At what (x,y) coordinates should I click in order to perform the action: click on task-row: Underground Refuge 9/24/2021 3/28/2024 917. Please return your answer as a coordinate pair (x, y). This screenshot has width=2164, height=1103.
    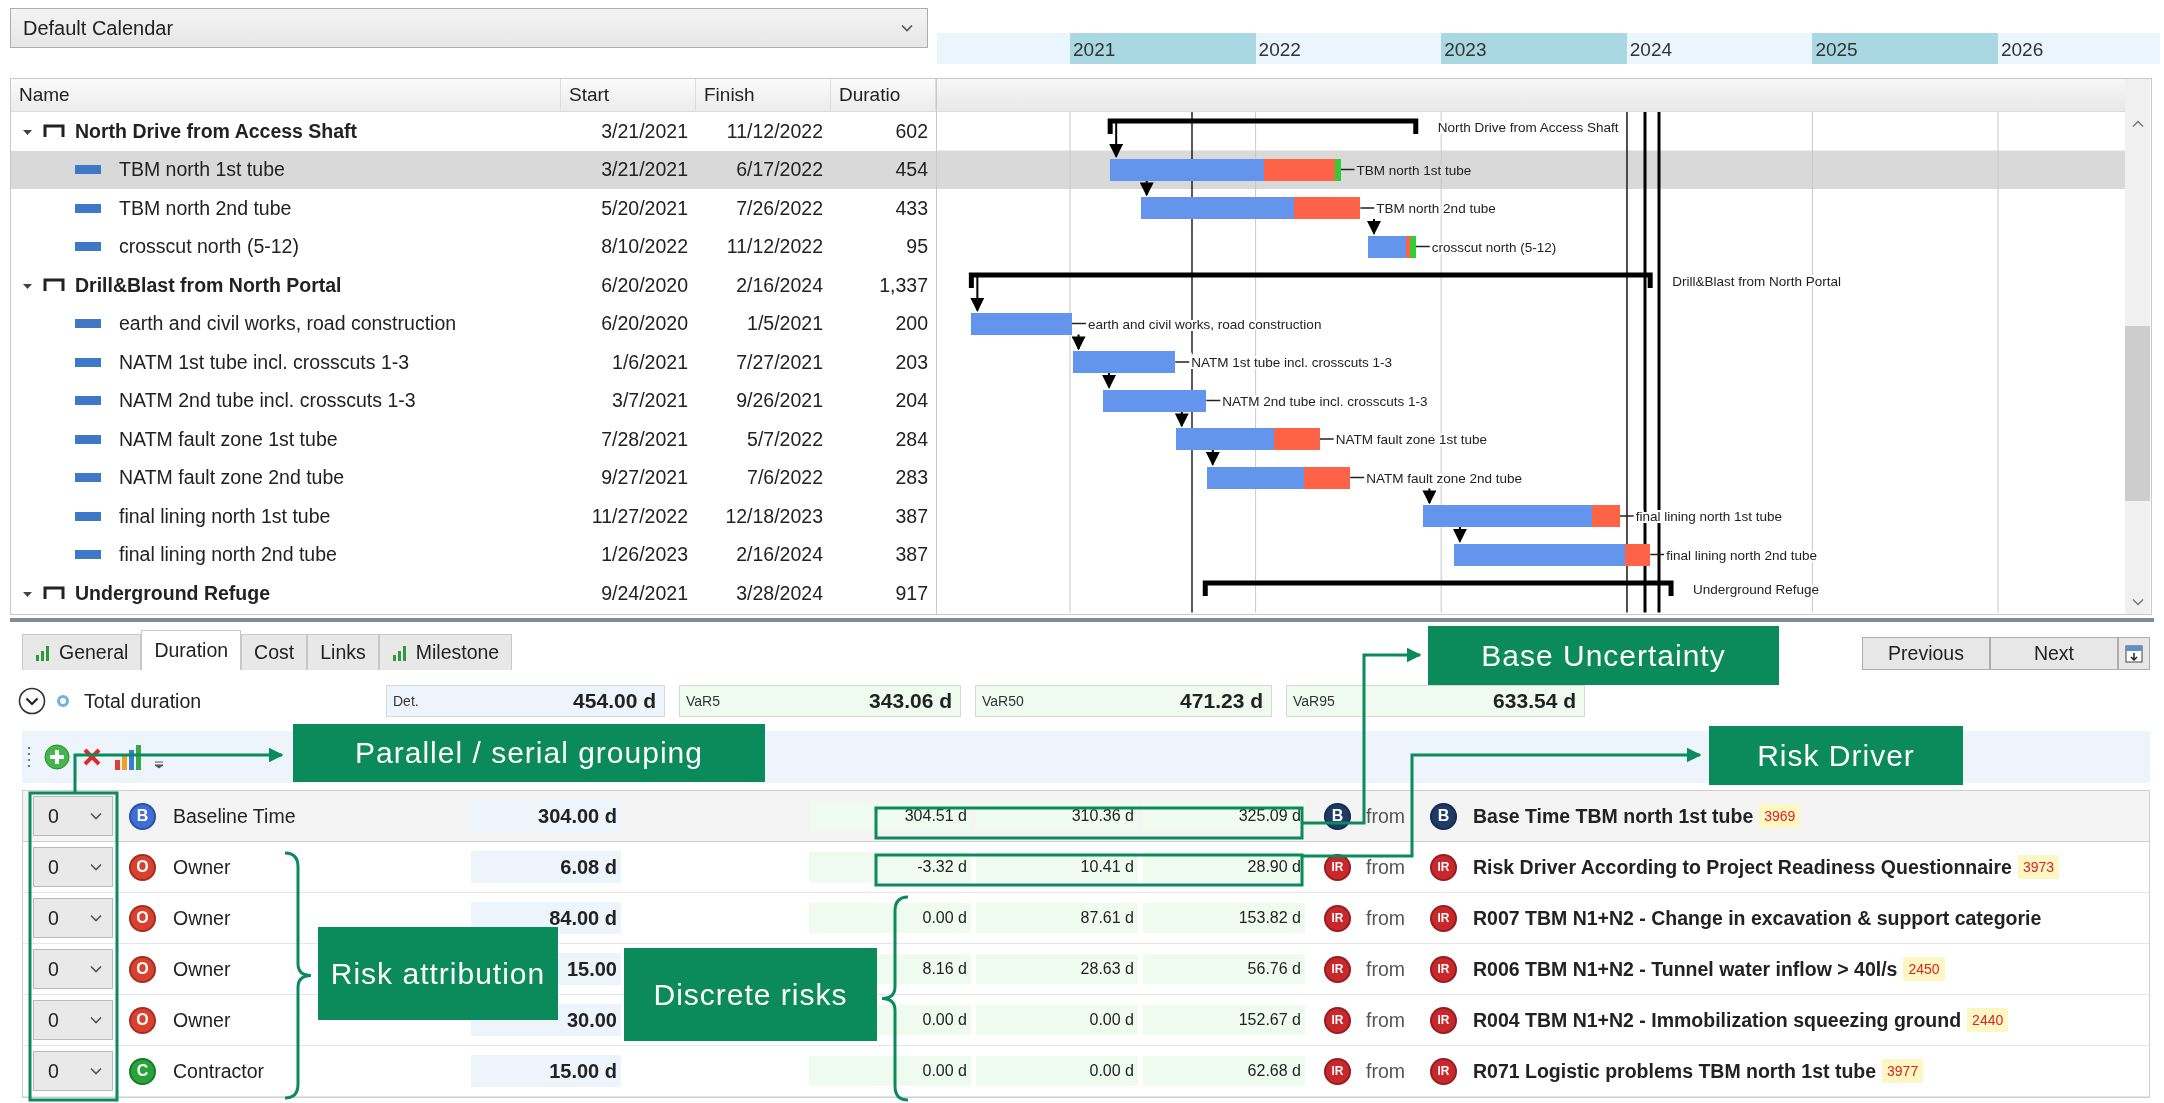
    Looking at the image, I should click on (473, 593).